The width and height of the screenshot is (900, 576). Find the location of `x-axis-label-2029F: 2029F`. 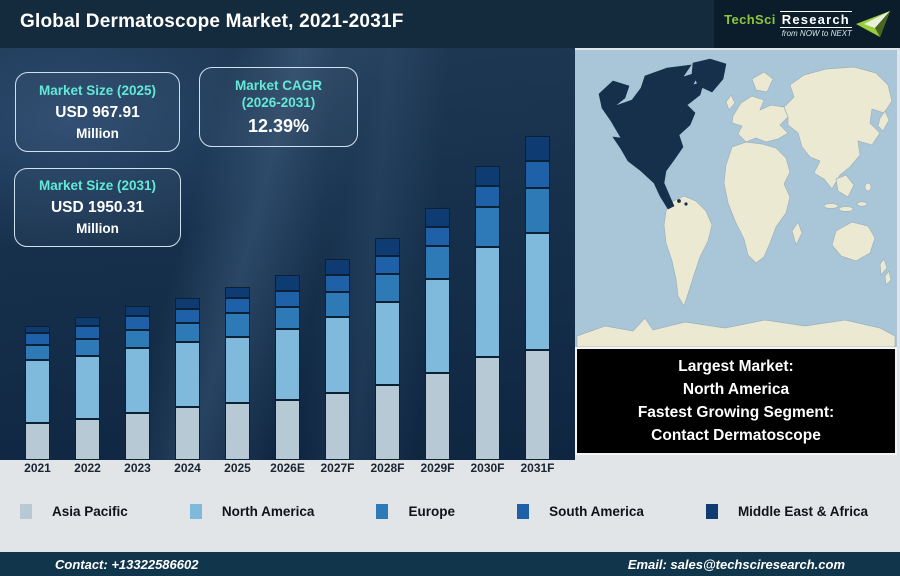

x-axis-label-2029F: 2029F is located at coordinates (437, 468).